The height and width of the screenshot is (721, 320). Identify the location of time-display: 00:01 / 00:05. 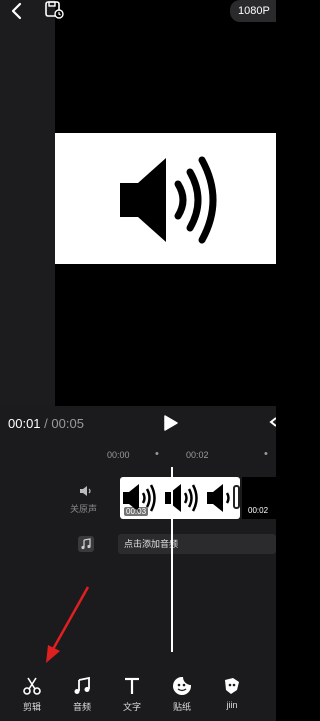
(46, 423).